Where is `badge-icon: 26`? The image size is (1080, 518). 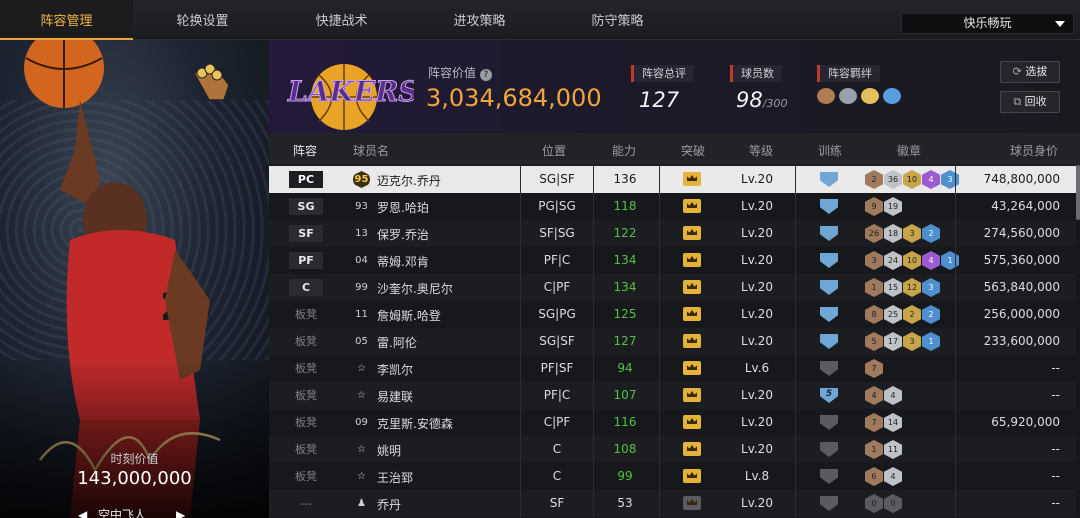 badge-icon: 26 is located at coordinates (874, 233).